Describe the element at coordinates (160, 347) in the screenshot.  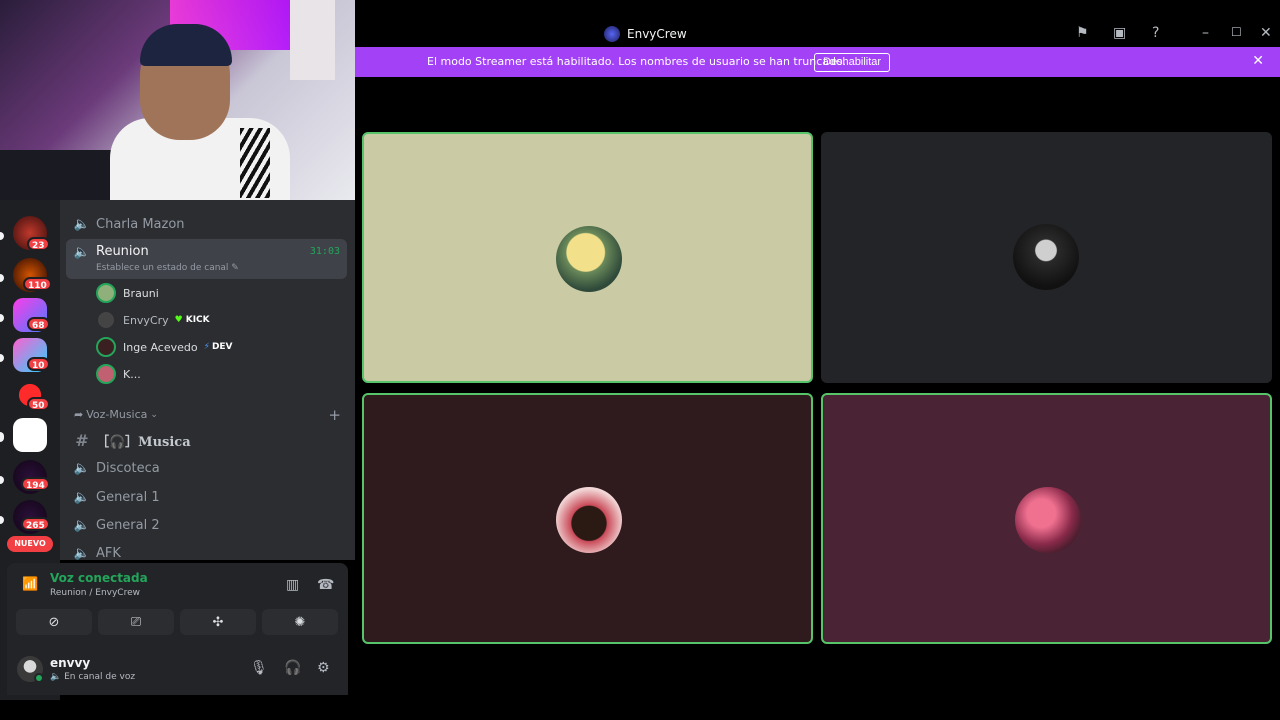
I see `member-name: Inge Acevedo` at that location.